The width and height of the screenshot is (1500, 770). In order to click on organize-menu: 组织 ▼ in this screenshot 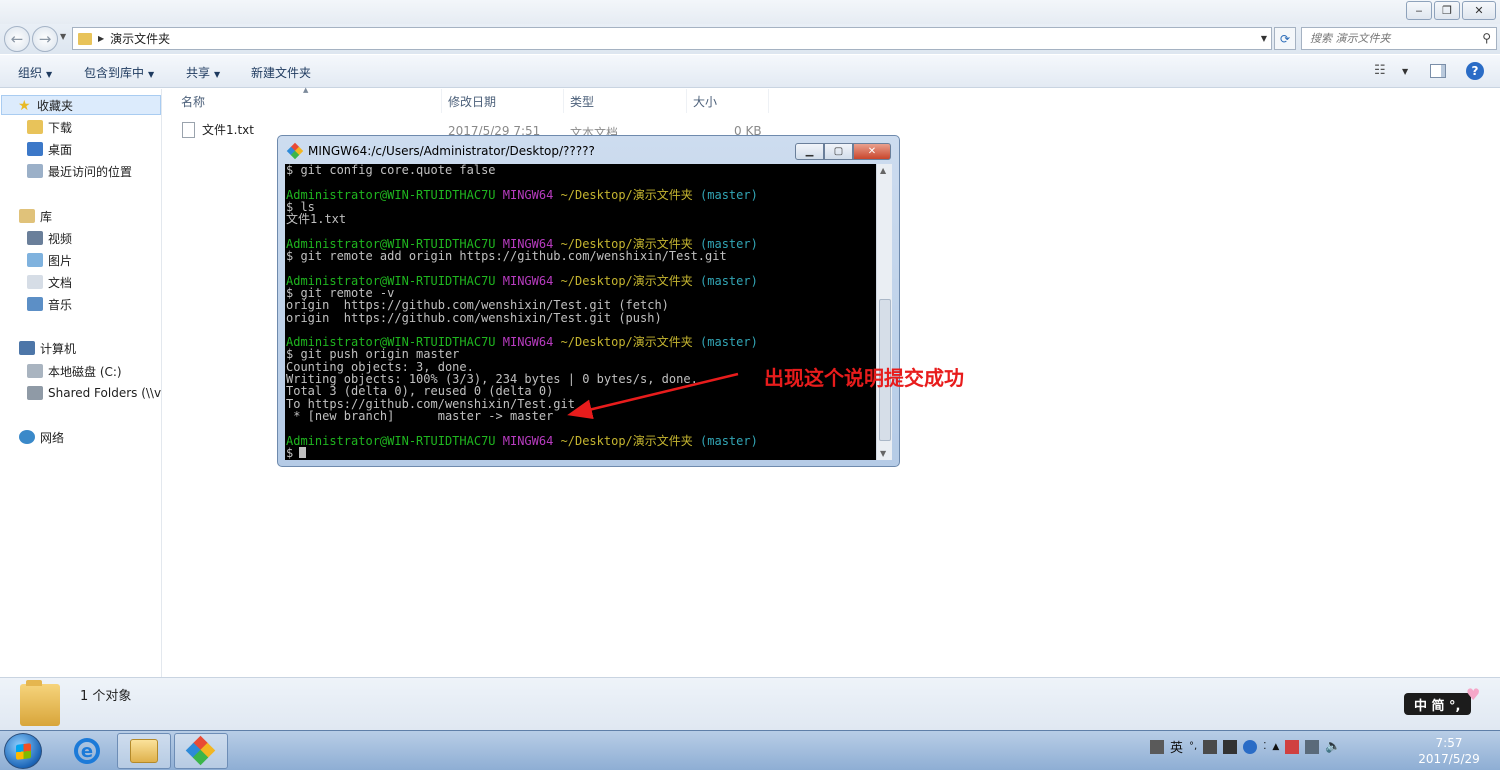, I will do `click(35, 72)`.